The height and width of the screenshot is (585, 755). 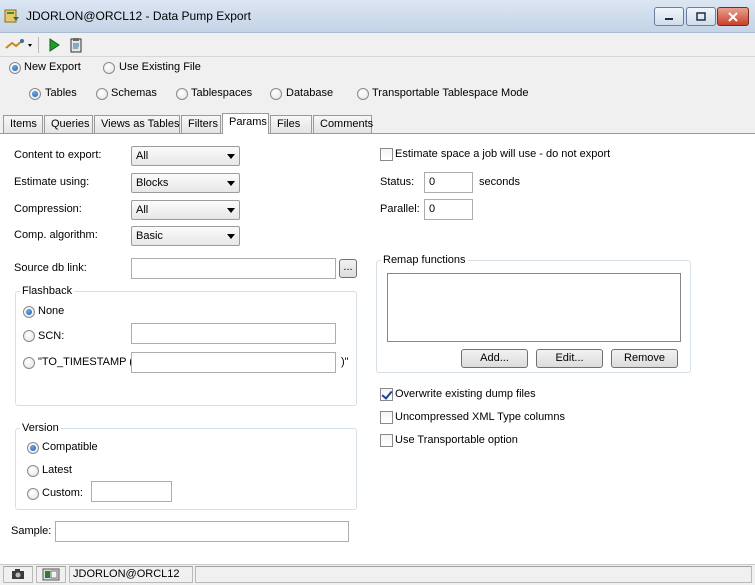 I want to click on overwrite-dump-files-label: Overwrite existing dump files, so click(x=465, y=394).